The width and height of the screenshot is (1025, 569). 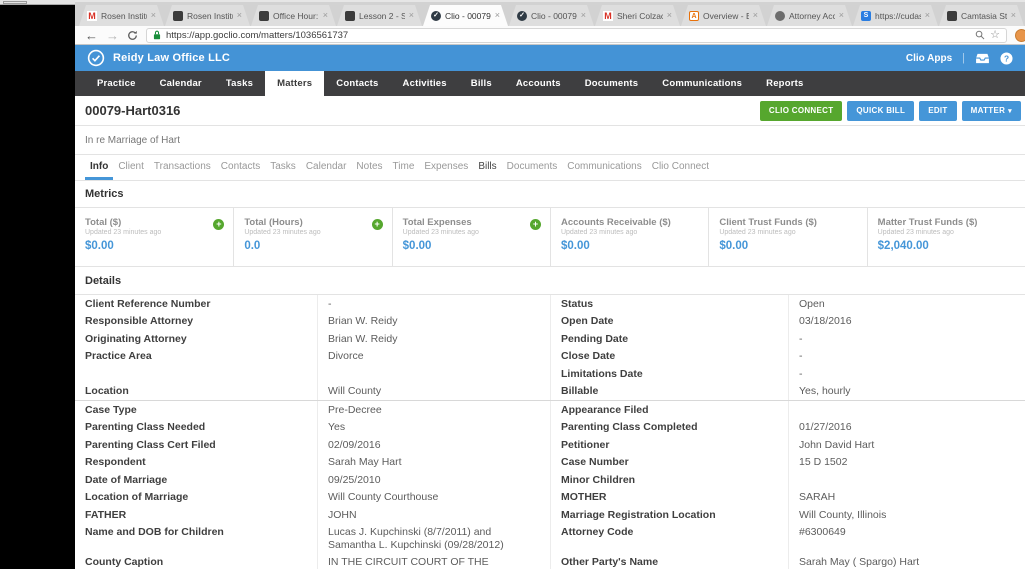 What do you see at coordinates (538, 83) in the screenshot?
I see `nav-item-accounts: Accounts` at bounding box center [538, 83].